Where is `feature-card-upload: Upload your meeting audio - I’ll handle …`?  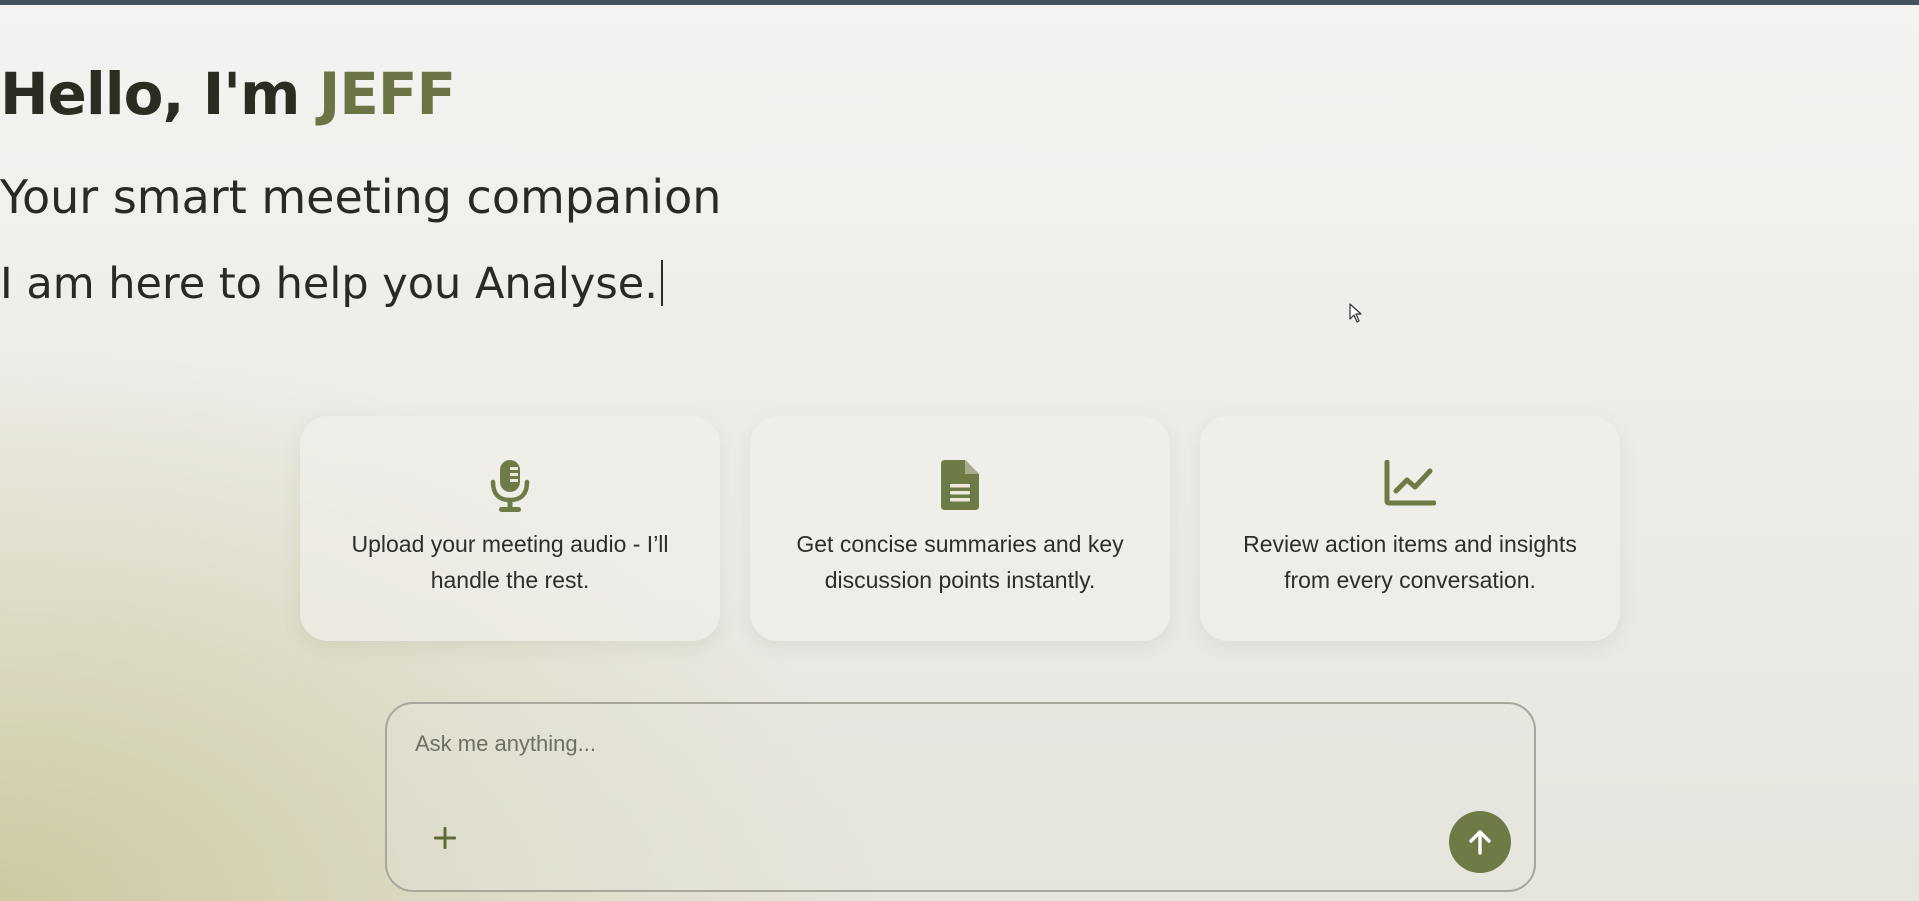
feature-card-upload: Upload your meeting audio - I’ll handle … is located at coordinates (510, 528).